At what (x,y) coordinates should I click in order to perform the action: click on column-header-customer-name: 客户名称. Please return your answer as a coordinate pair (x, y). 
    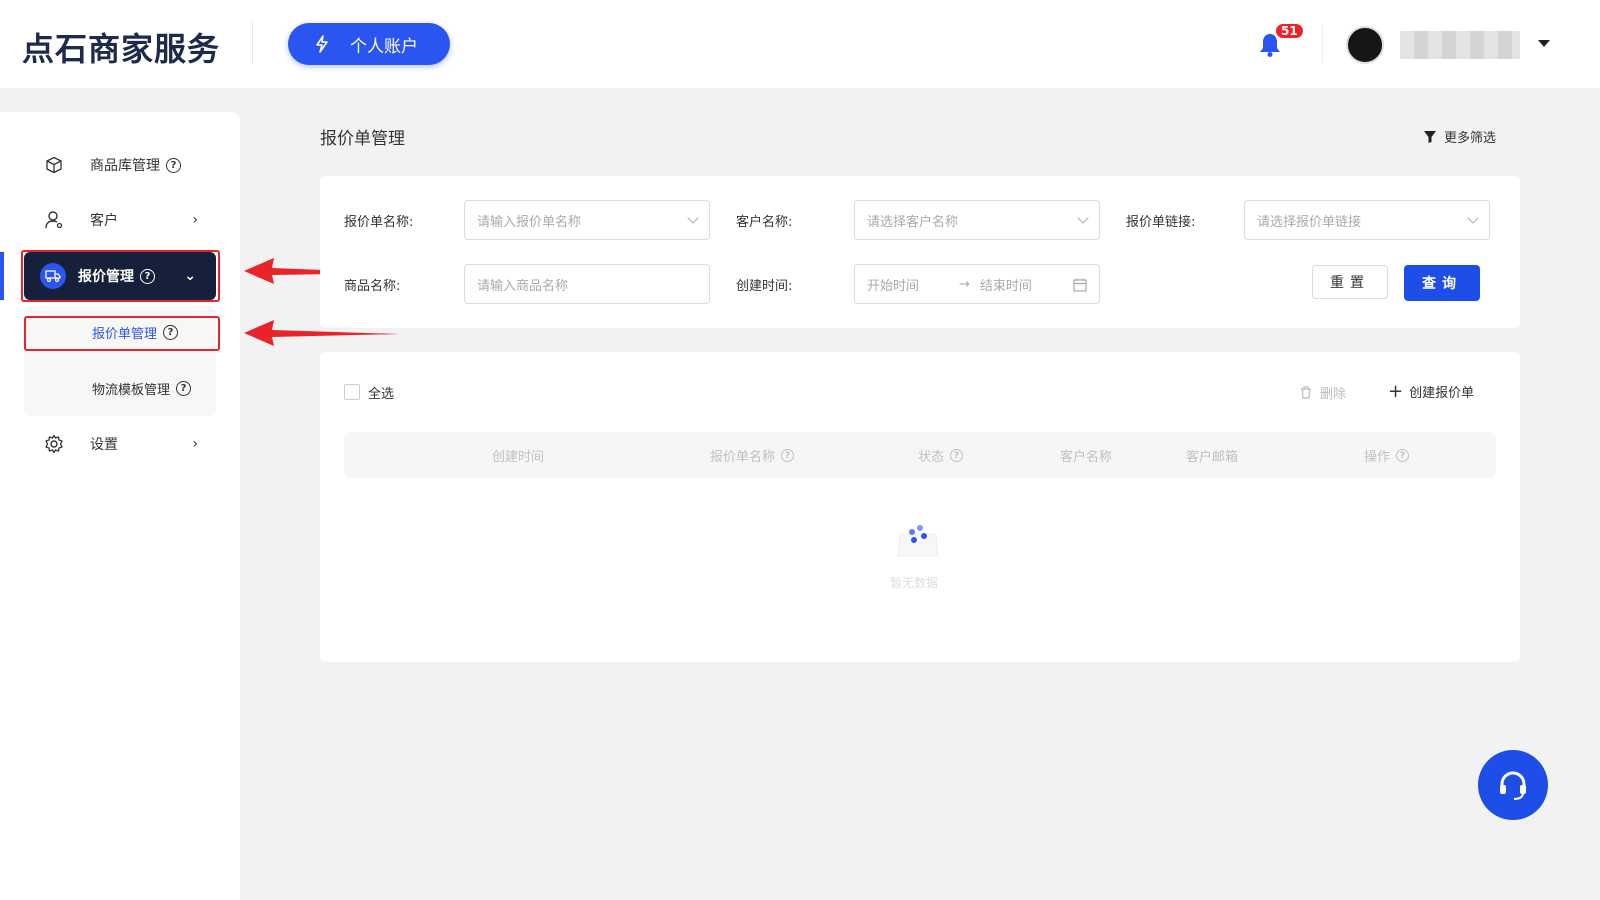
    Looking at the image, I should click on (1086, 455).